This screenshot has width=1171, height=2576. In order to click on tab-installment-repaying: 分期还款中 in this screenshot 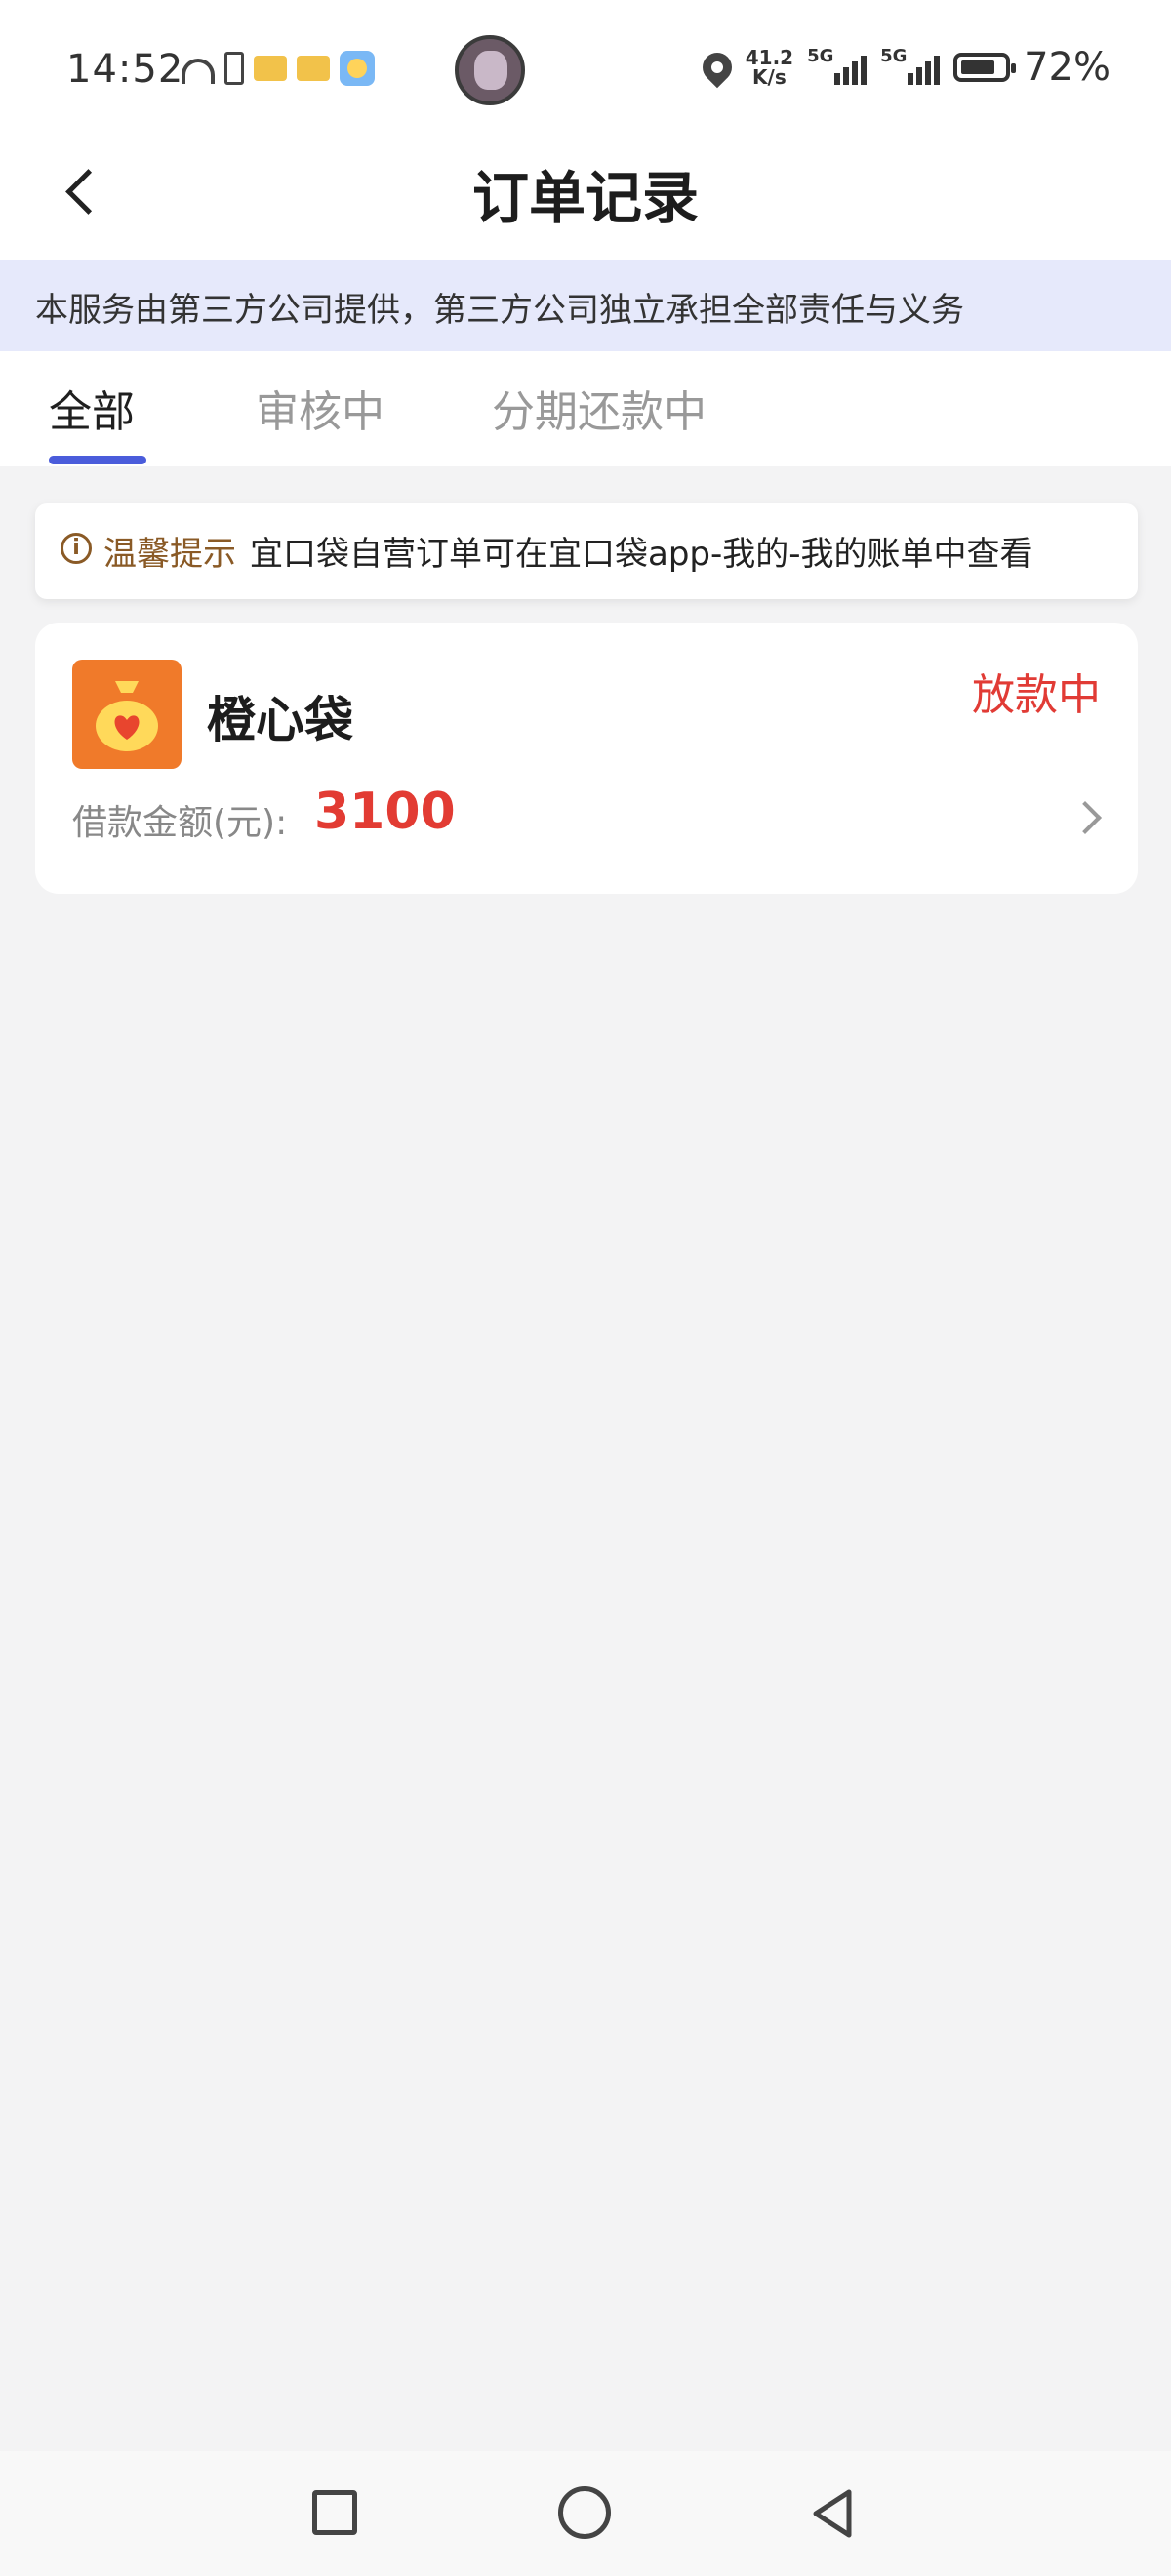, I will do `click(599, 408)`.